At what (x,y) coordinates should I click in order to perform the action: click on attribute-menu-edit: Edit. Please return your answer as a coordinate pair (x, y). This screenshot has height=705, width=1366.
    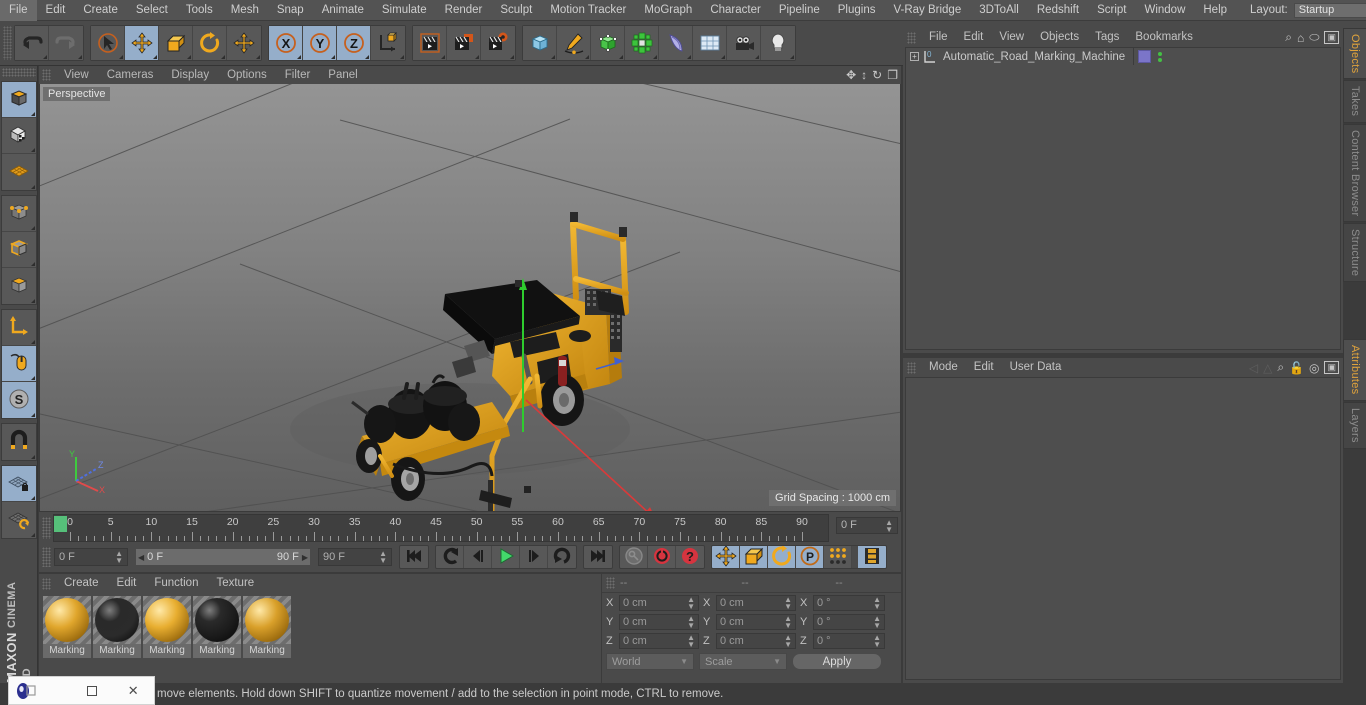
    Looking at the image, I should click on (984, 367).